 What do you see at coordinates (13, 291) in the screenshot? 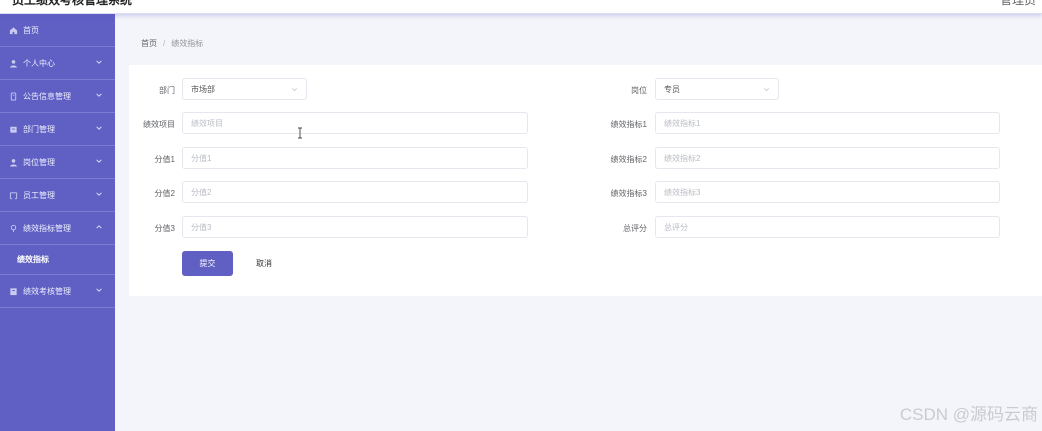
I see `assessment-icon` at bounding box center [13, 291].